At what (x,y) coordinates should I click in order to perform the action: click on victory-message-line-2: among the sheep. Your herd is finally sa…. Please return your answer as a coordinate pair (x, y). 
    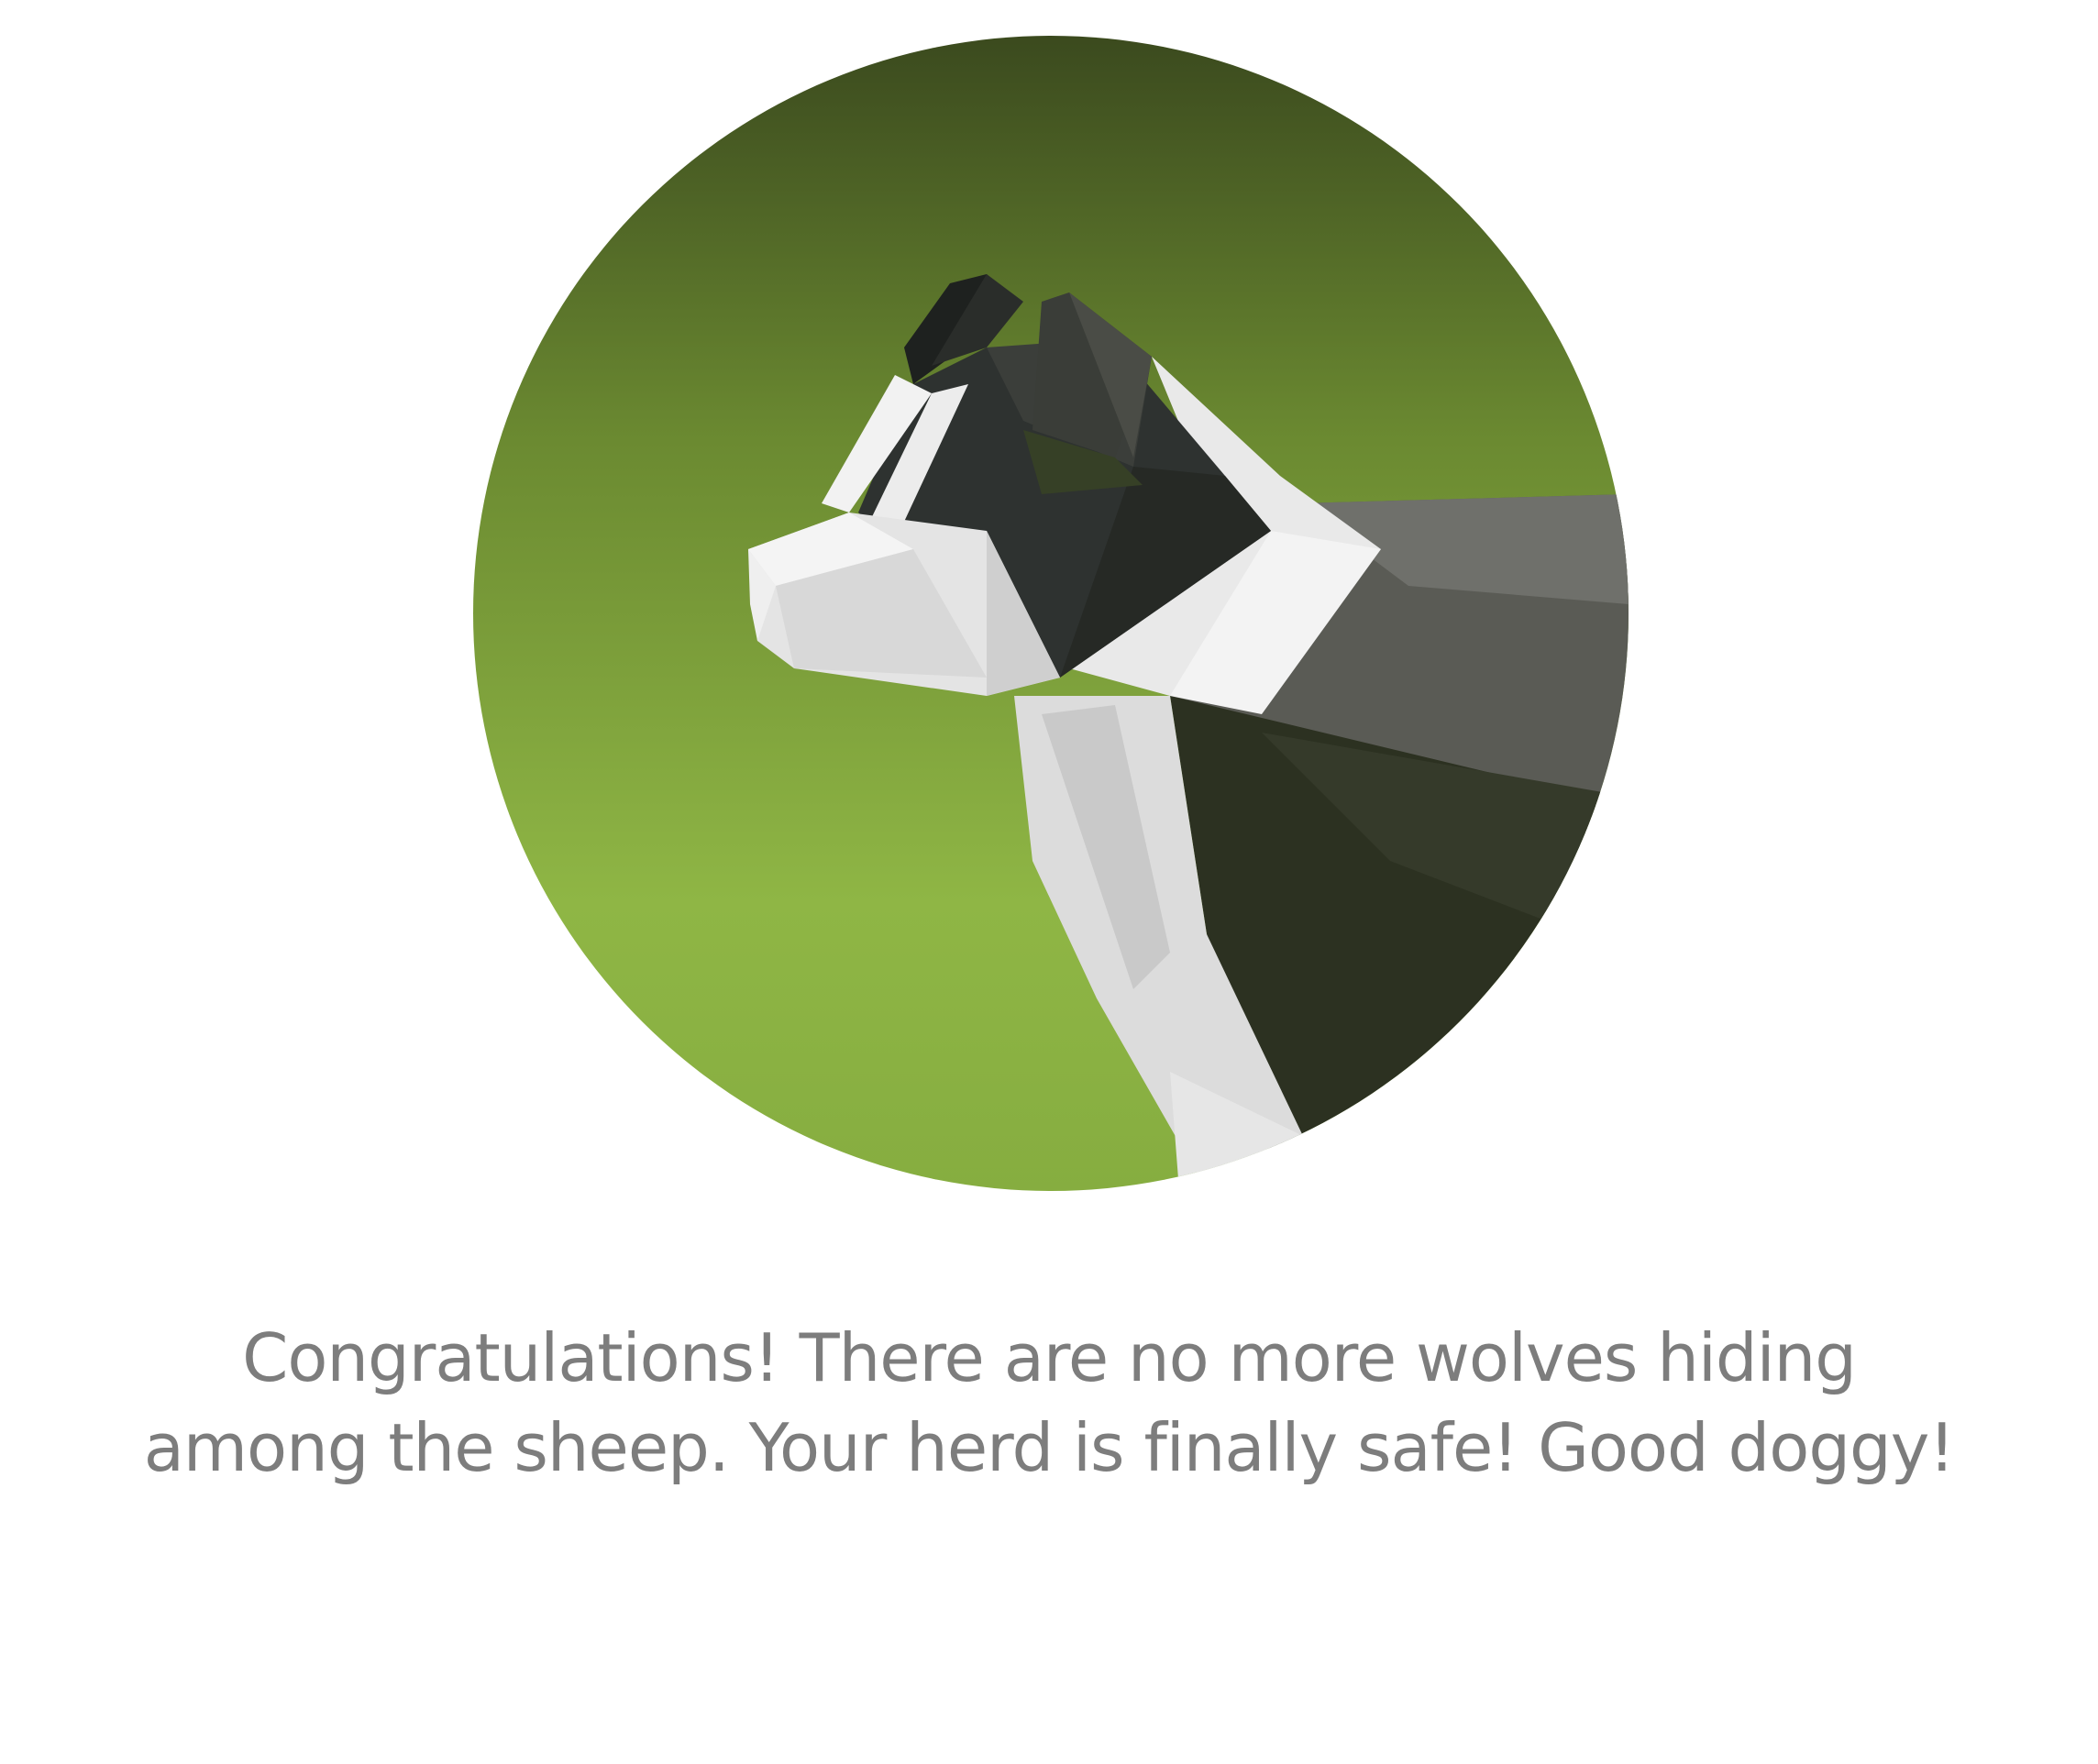
    Looking at the image, I should click on (1049, 1447).